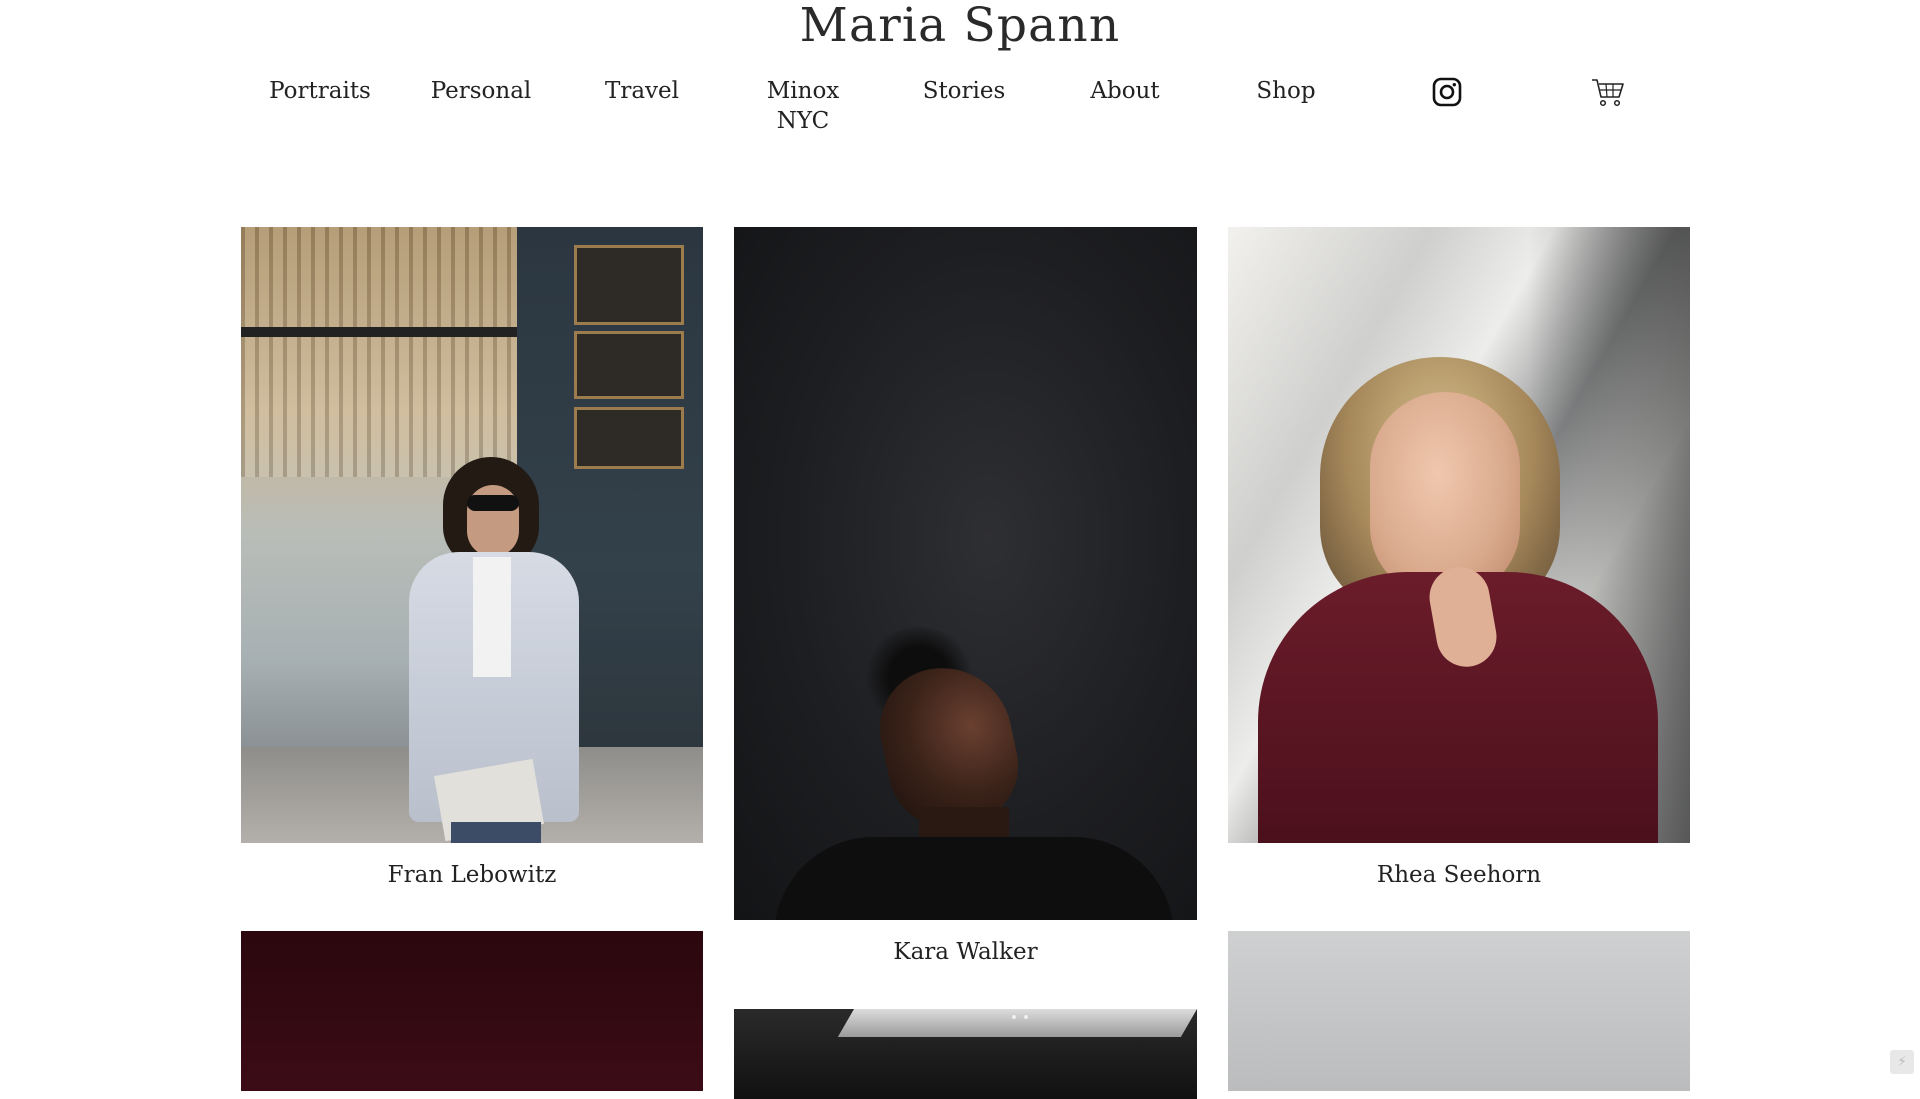  Describe the element at coordinates (472, 1011) in the screenshot. I see `photo-row2-left` at that location.